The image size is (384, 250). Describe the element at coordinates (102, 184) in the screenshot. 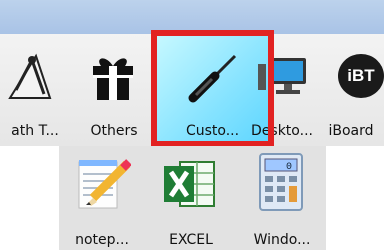

I see `notepad-pencil-icon` at that location.